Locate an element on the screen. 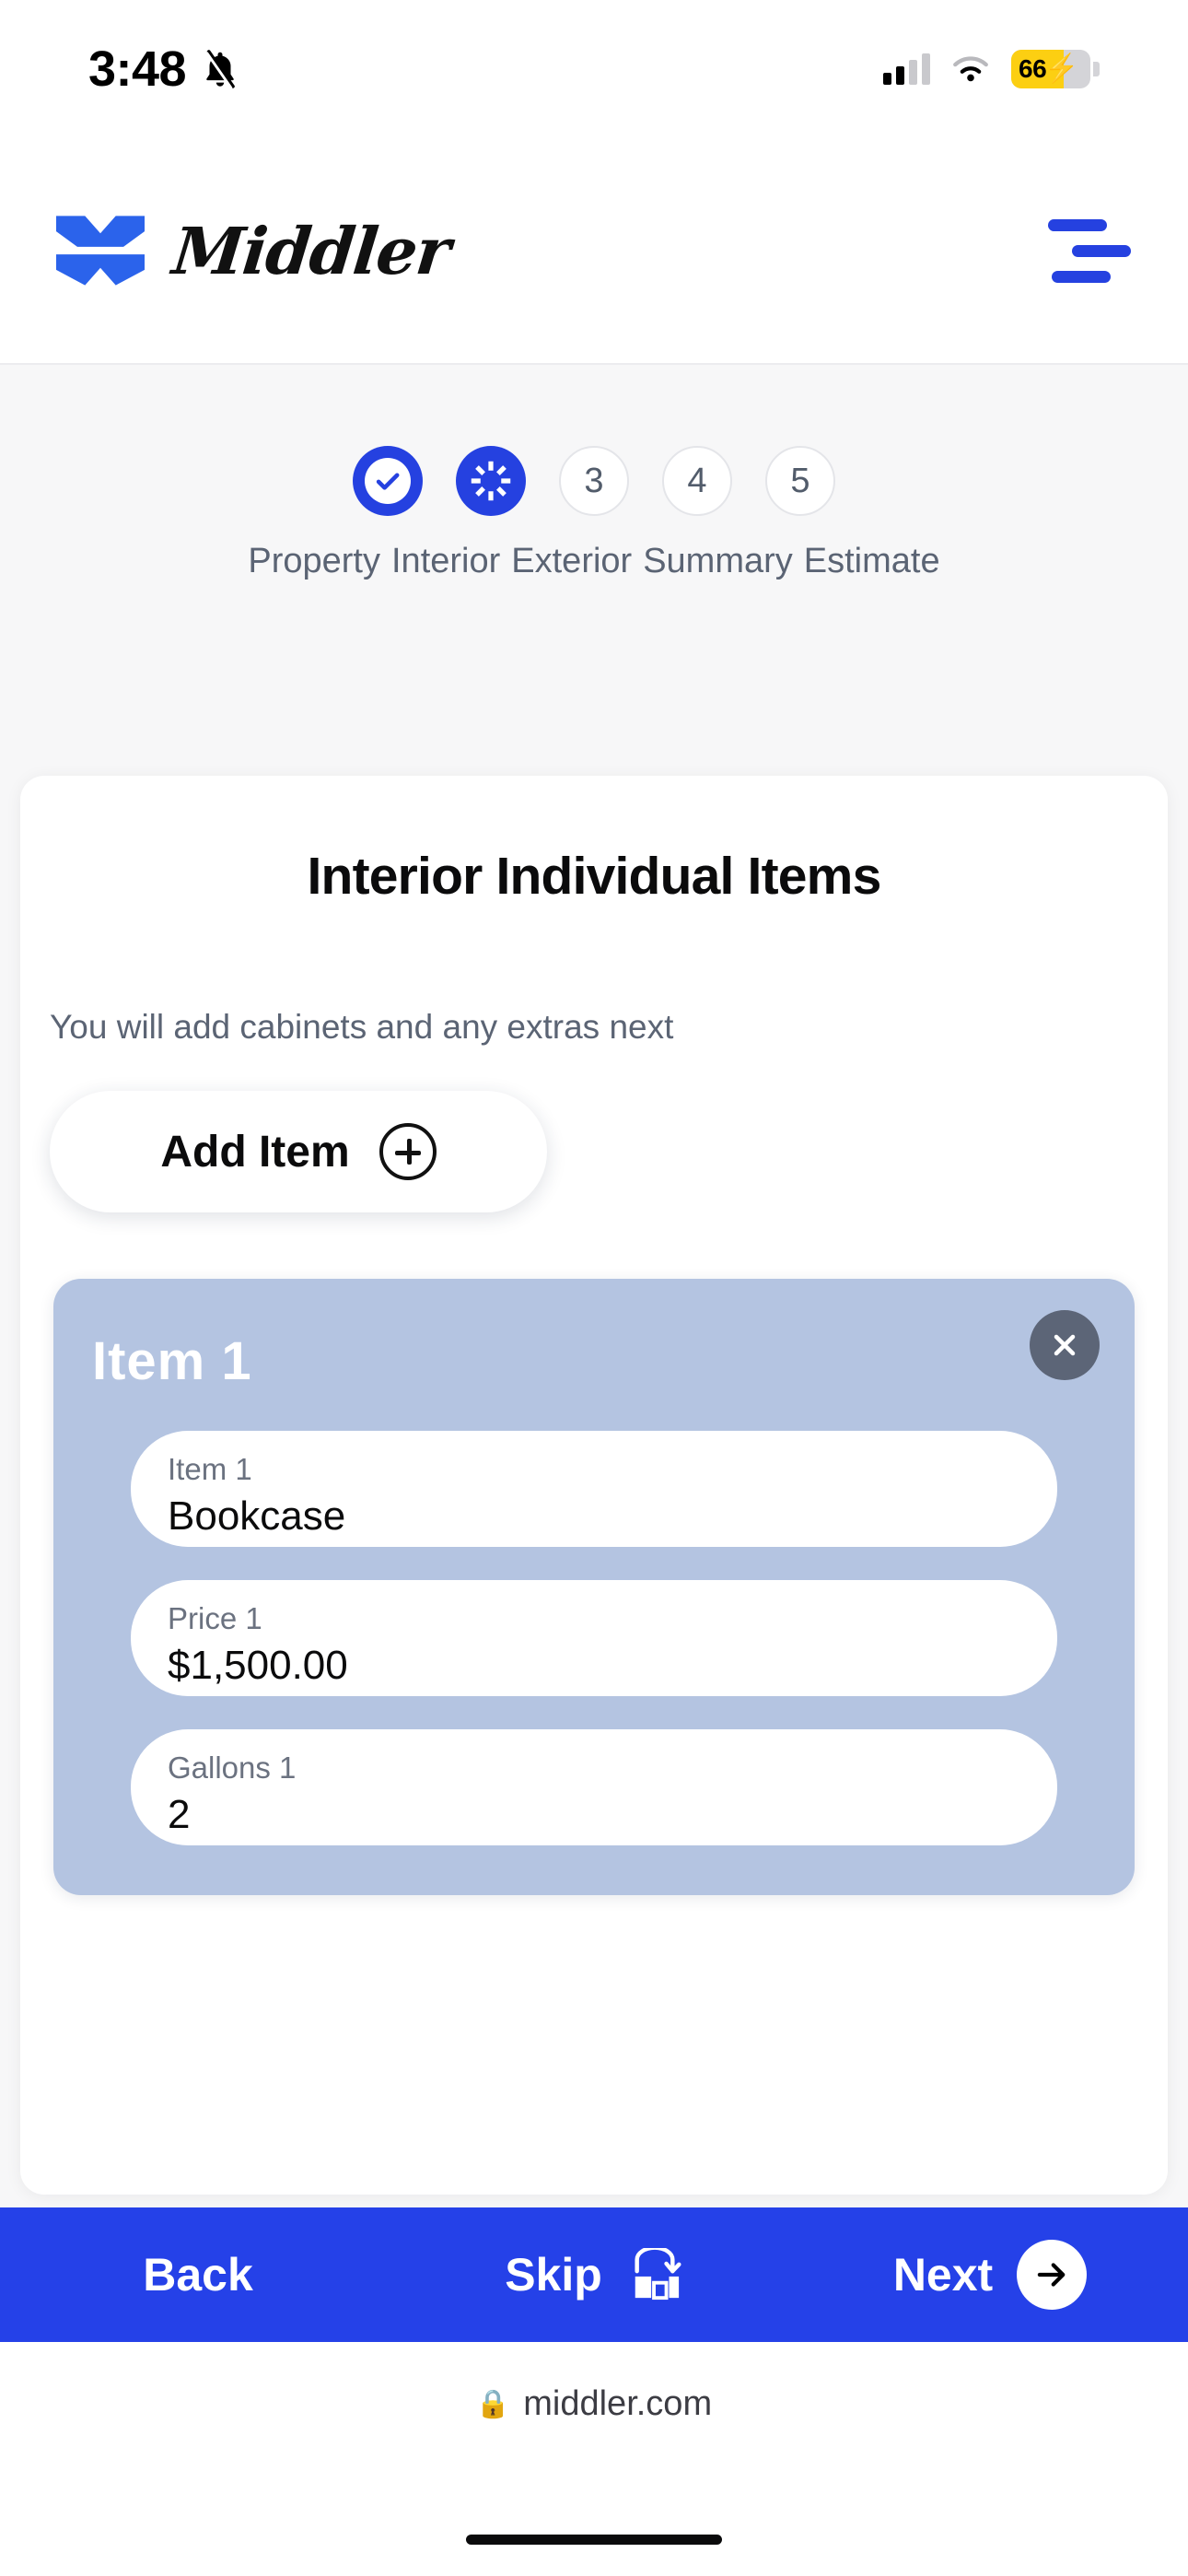 The width and height of the screenshot is (1188, 2576). stepper-label-exterior: Exterior is located at coordinates (572, 561).